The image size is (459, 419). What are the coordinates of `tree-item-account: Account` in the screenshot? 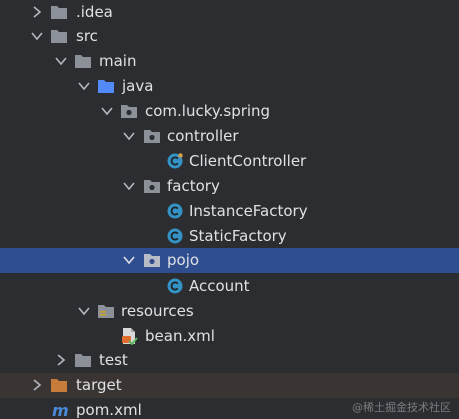 It's located at (229, 286).